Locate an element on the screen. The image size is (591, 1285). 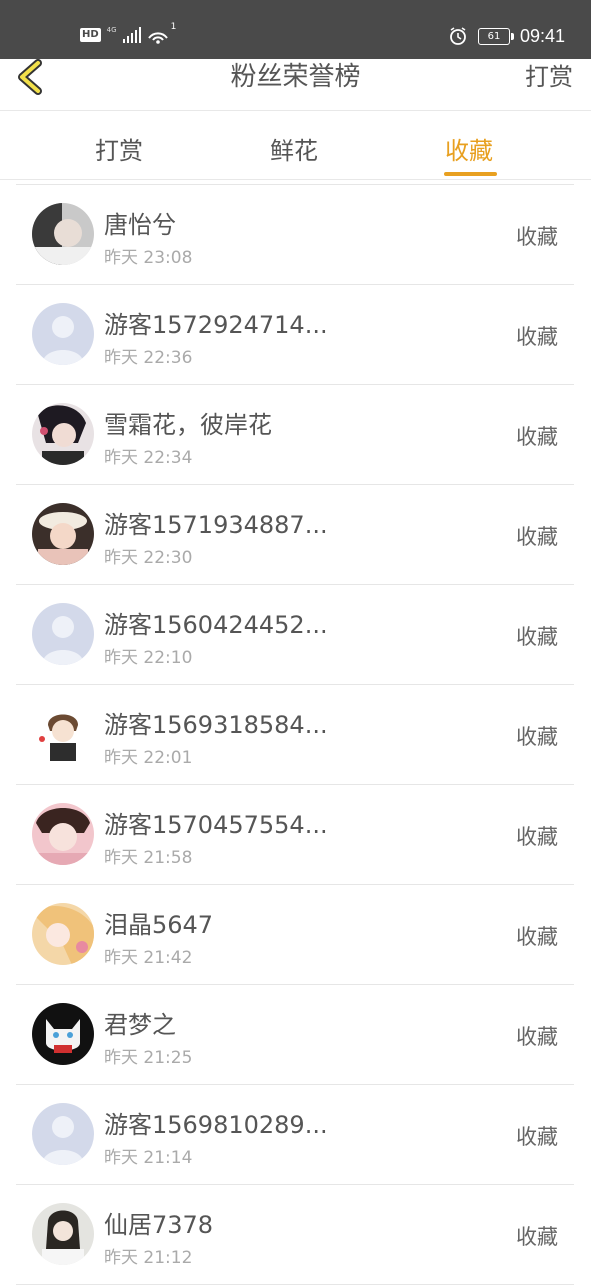
list-item: 游客1569810289... 昨天 21:14 收藏 is located at coordinates (295, 1135).